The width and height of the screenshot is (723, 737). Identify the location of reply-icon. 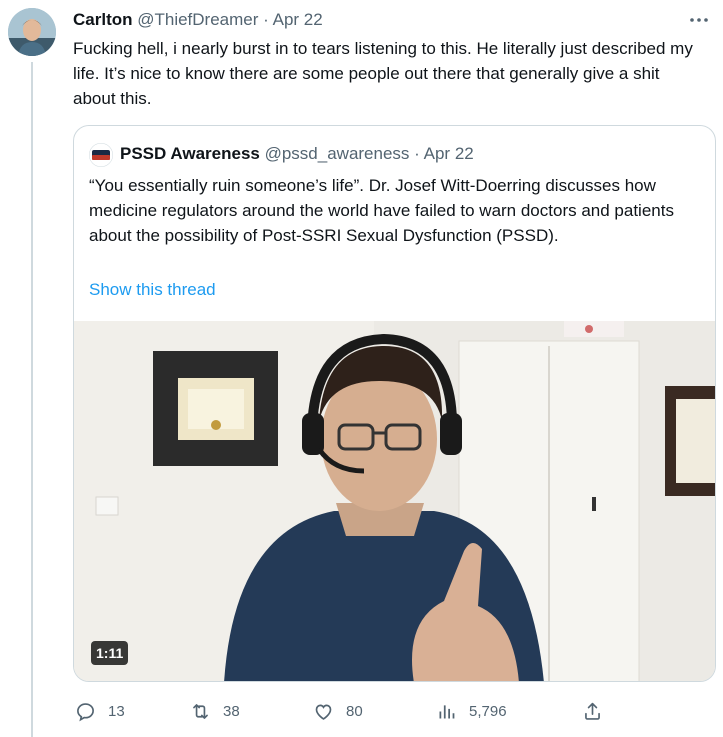
(85, 711).